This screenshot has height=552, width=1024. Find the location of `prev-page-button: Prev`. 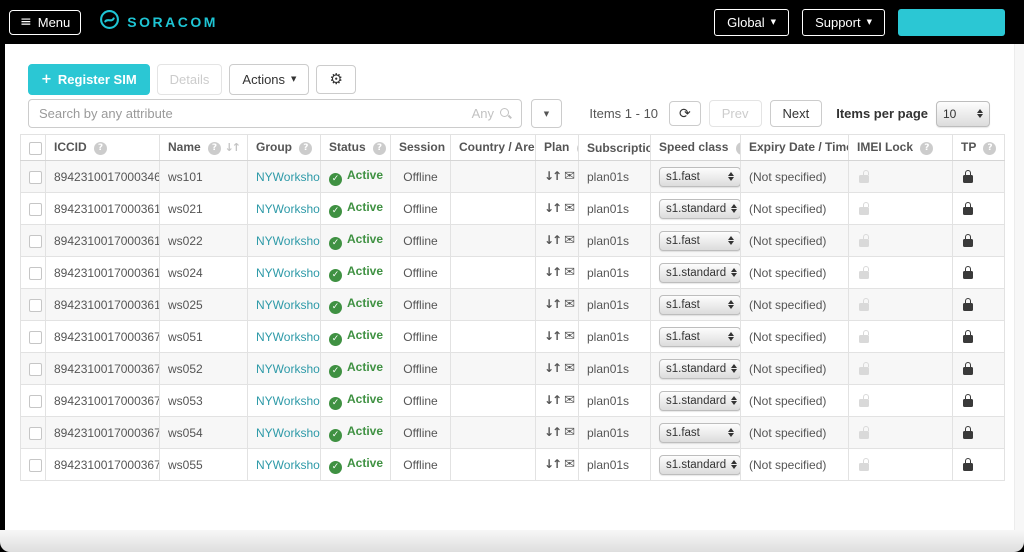

prev-page-button: Prev is located at coordinates (735, 113).